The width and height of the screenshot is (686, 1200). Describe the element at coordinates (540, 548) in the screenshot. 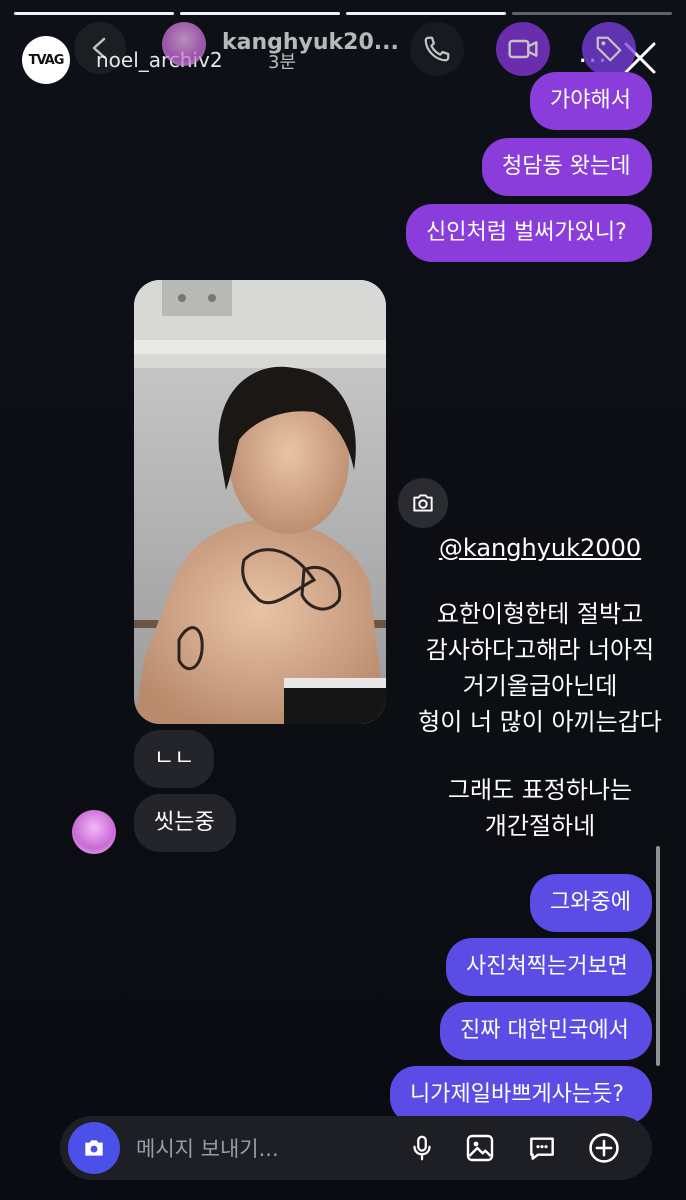

I see `mention-link: @kanghyuk2000` at that location.